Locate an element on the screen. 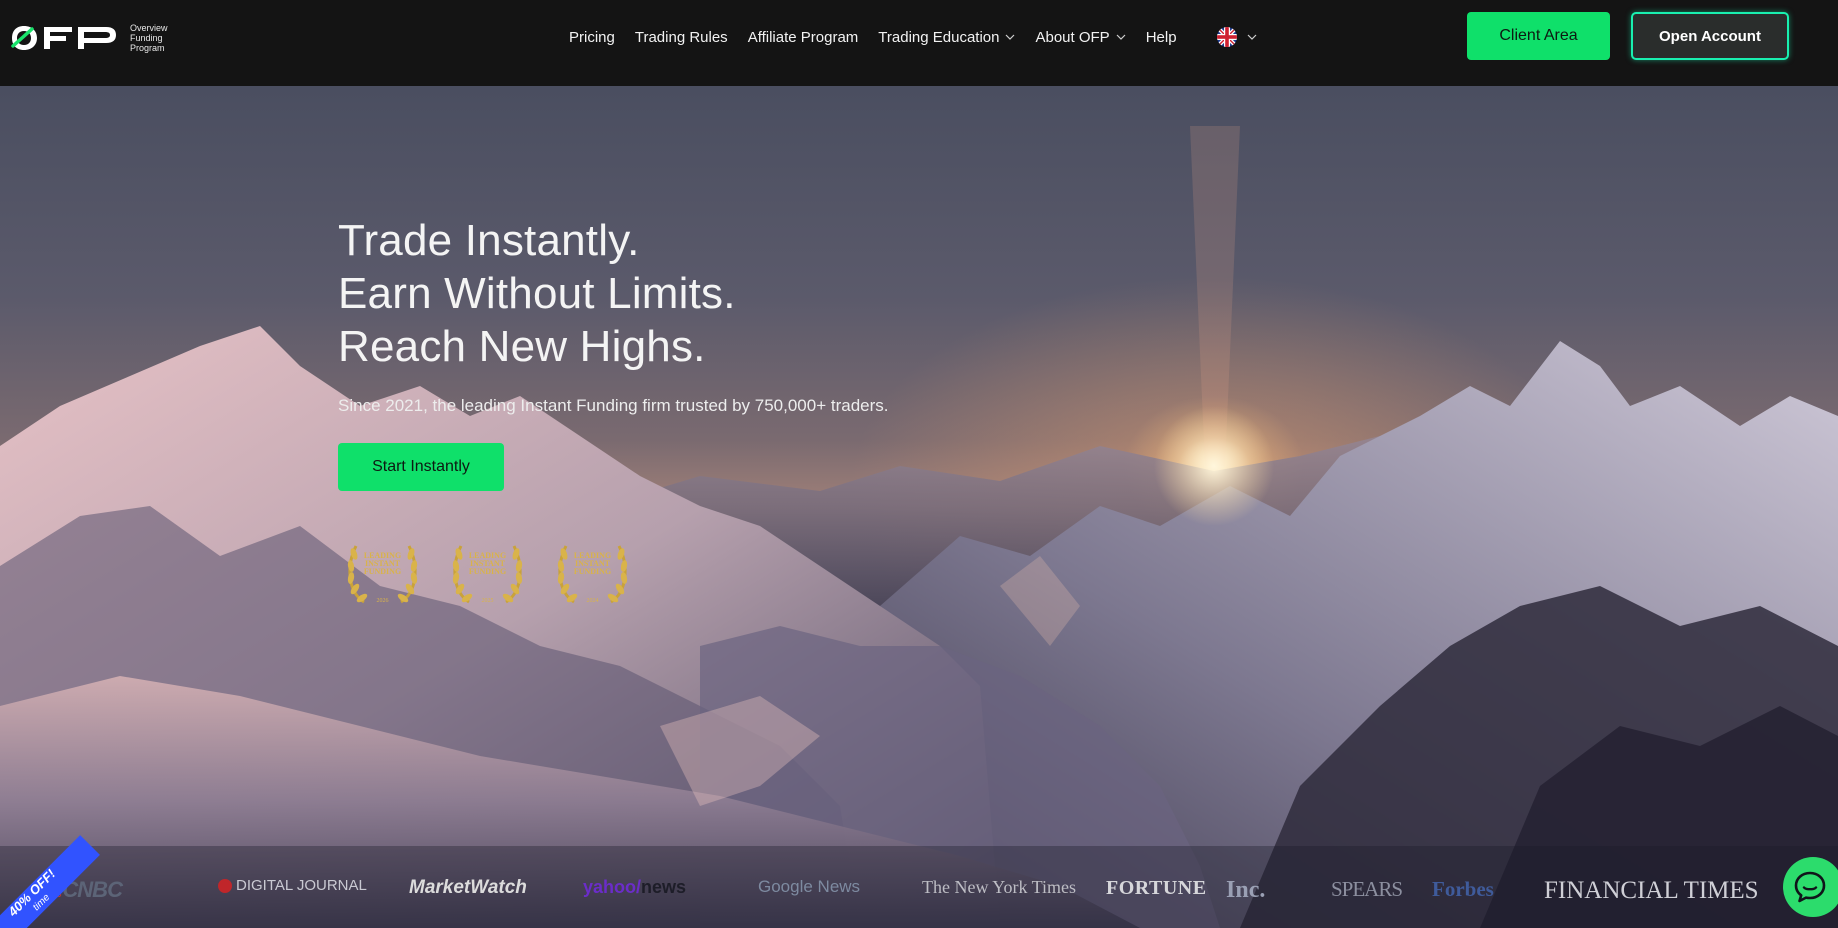 This screenshot has height=928, width=1838. hero-title-line: Reach New Highs. is located at coordinates (522, 346).